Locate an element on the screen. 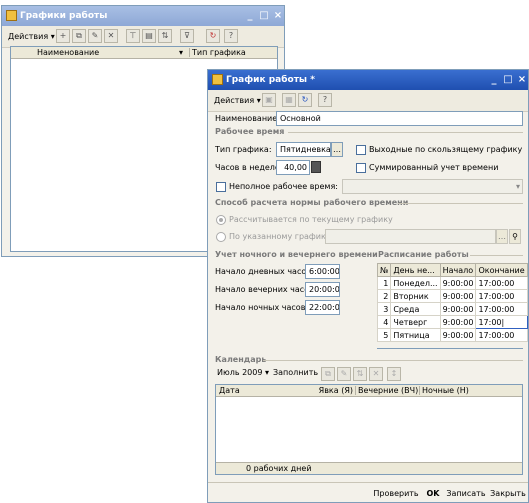 This screenshot has width=529, height=503. schedule-form-titlebar: График работы * _ □ × is located at coordinates (368, 80).